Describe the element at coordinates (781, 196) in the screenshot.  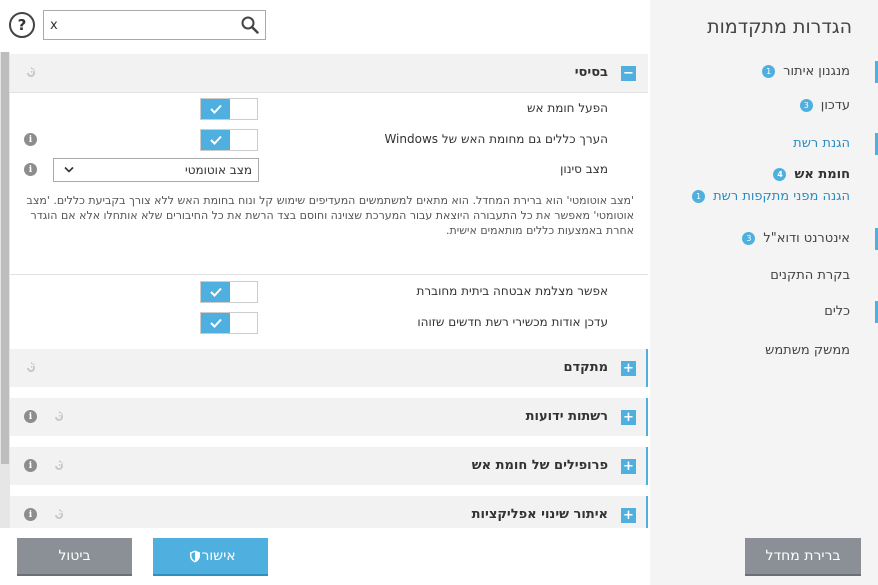
I see `nav-item-label: הגנה מפני מתקפות רשת` at that location.